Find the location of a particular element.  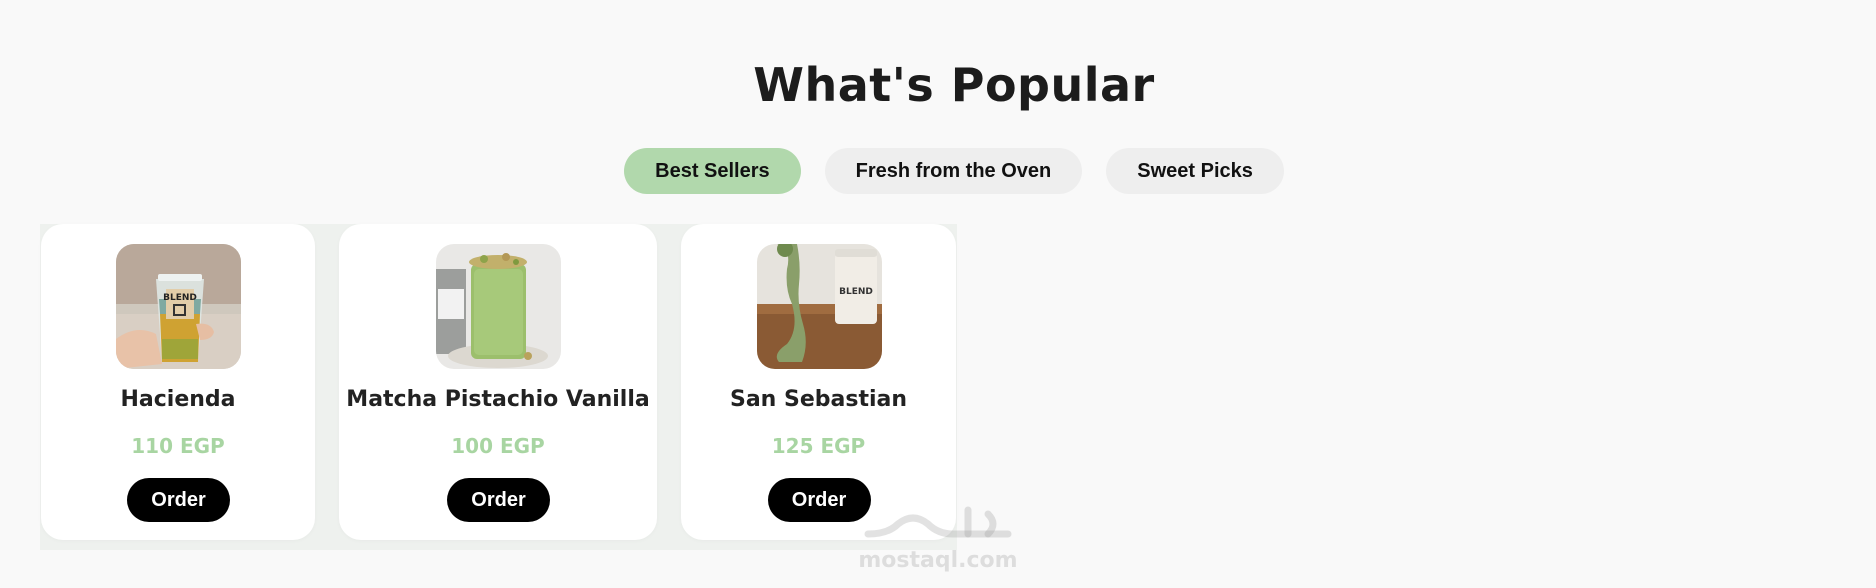

product-price: 110 EGP is located at coordinates (178, 446).